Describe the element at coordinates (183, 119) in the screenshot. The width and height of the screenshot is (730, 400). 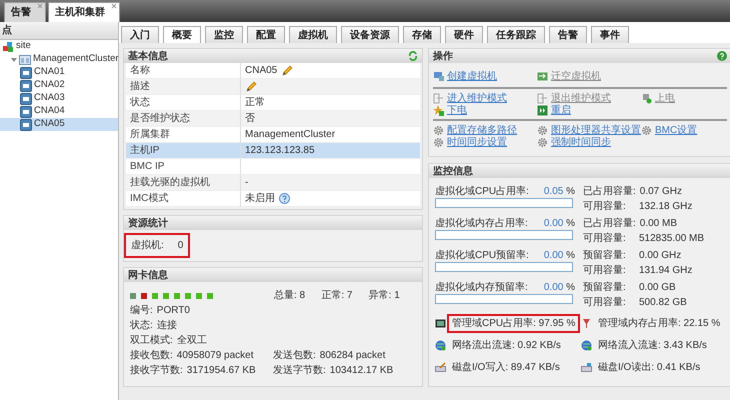
I see `field-label: 是否维护状态` at that location.